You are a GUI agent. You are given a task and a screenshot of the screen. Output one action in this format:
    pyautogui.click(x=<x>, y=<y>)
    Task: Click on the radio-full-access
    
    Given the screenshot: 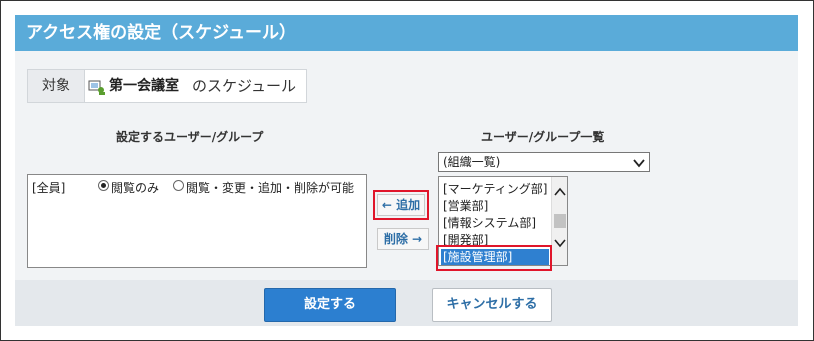 What is the action you would take?
    pyautogui.click(x=178, y=185)
    